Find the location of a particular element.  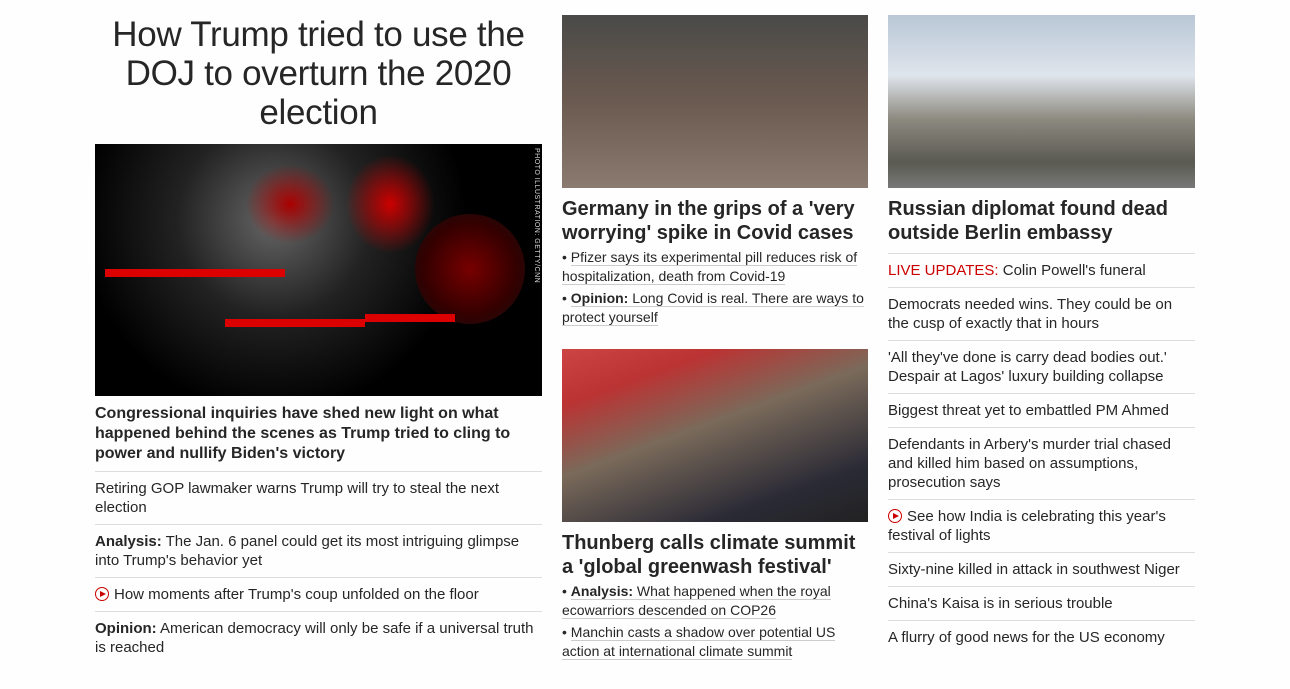

photo-credit: PHOTO ILLUSTRATION: GETTY/CNN is located at coordinates (536, 216).